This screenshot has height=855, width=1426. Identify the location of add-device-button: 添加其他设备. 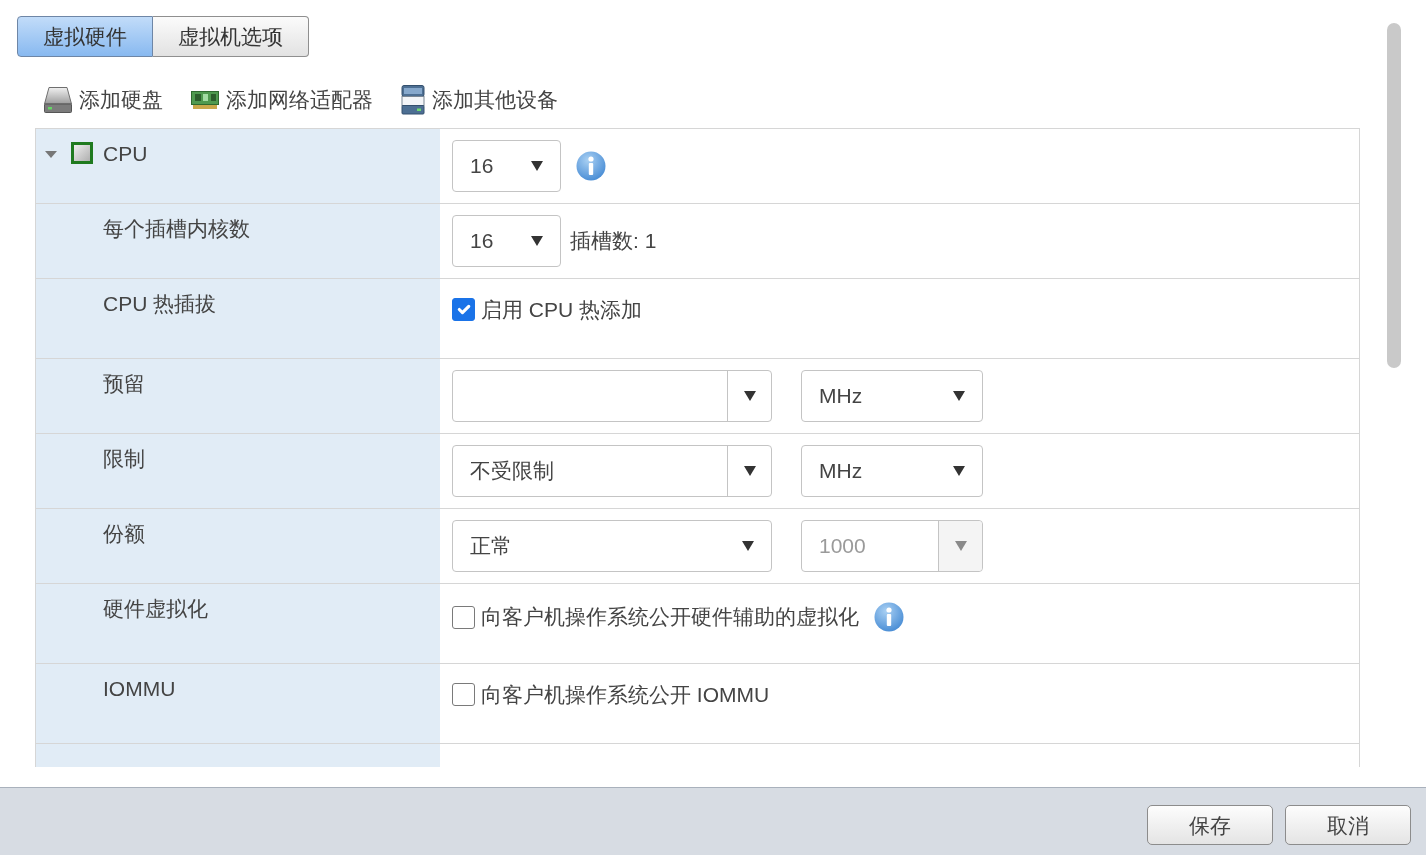
(479, 100).